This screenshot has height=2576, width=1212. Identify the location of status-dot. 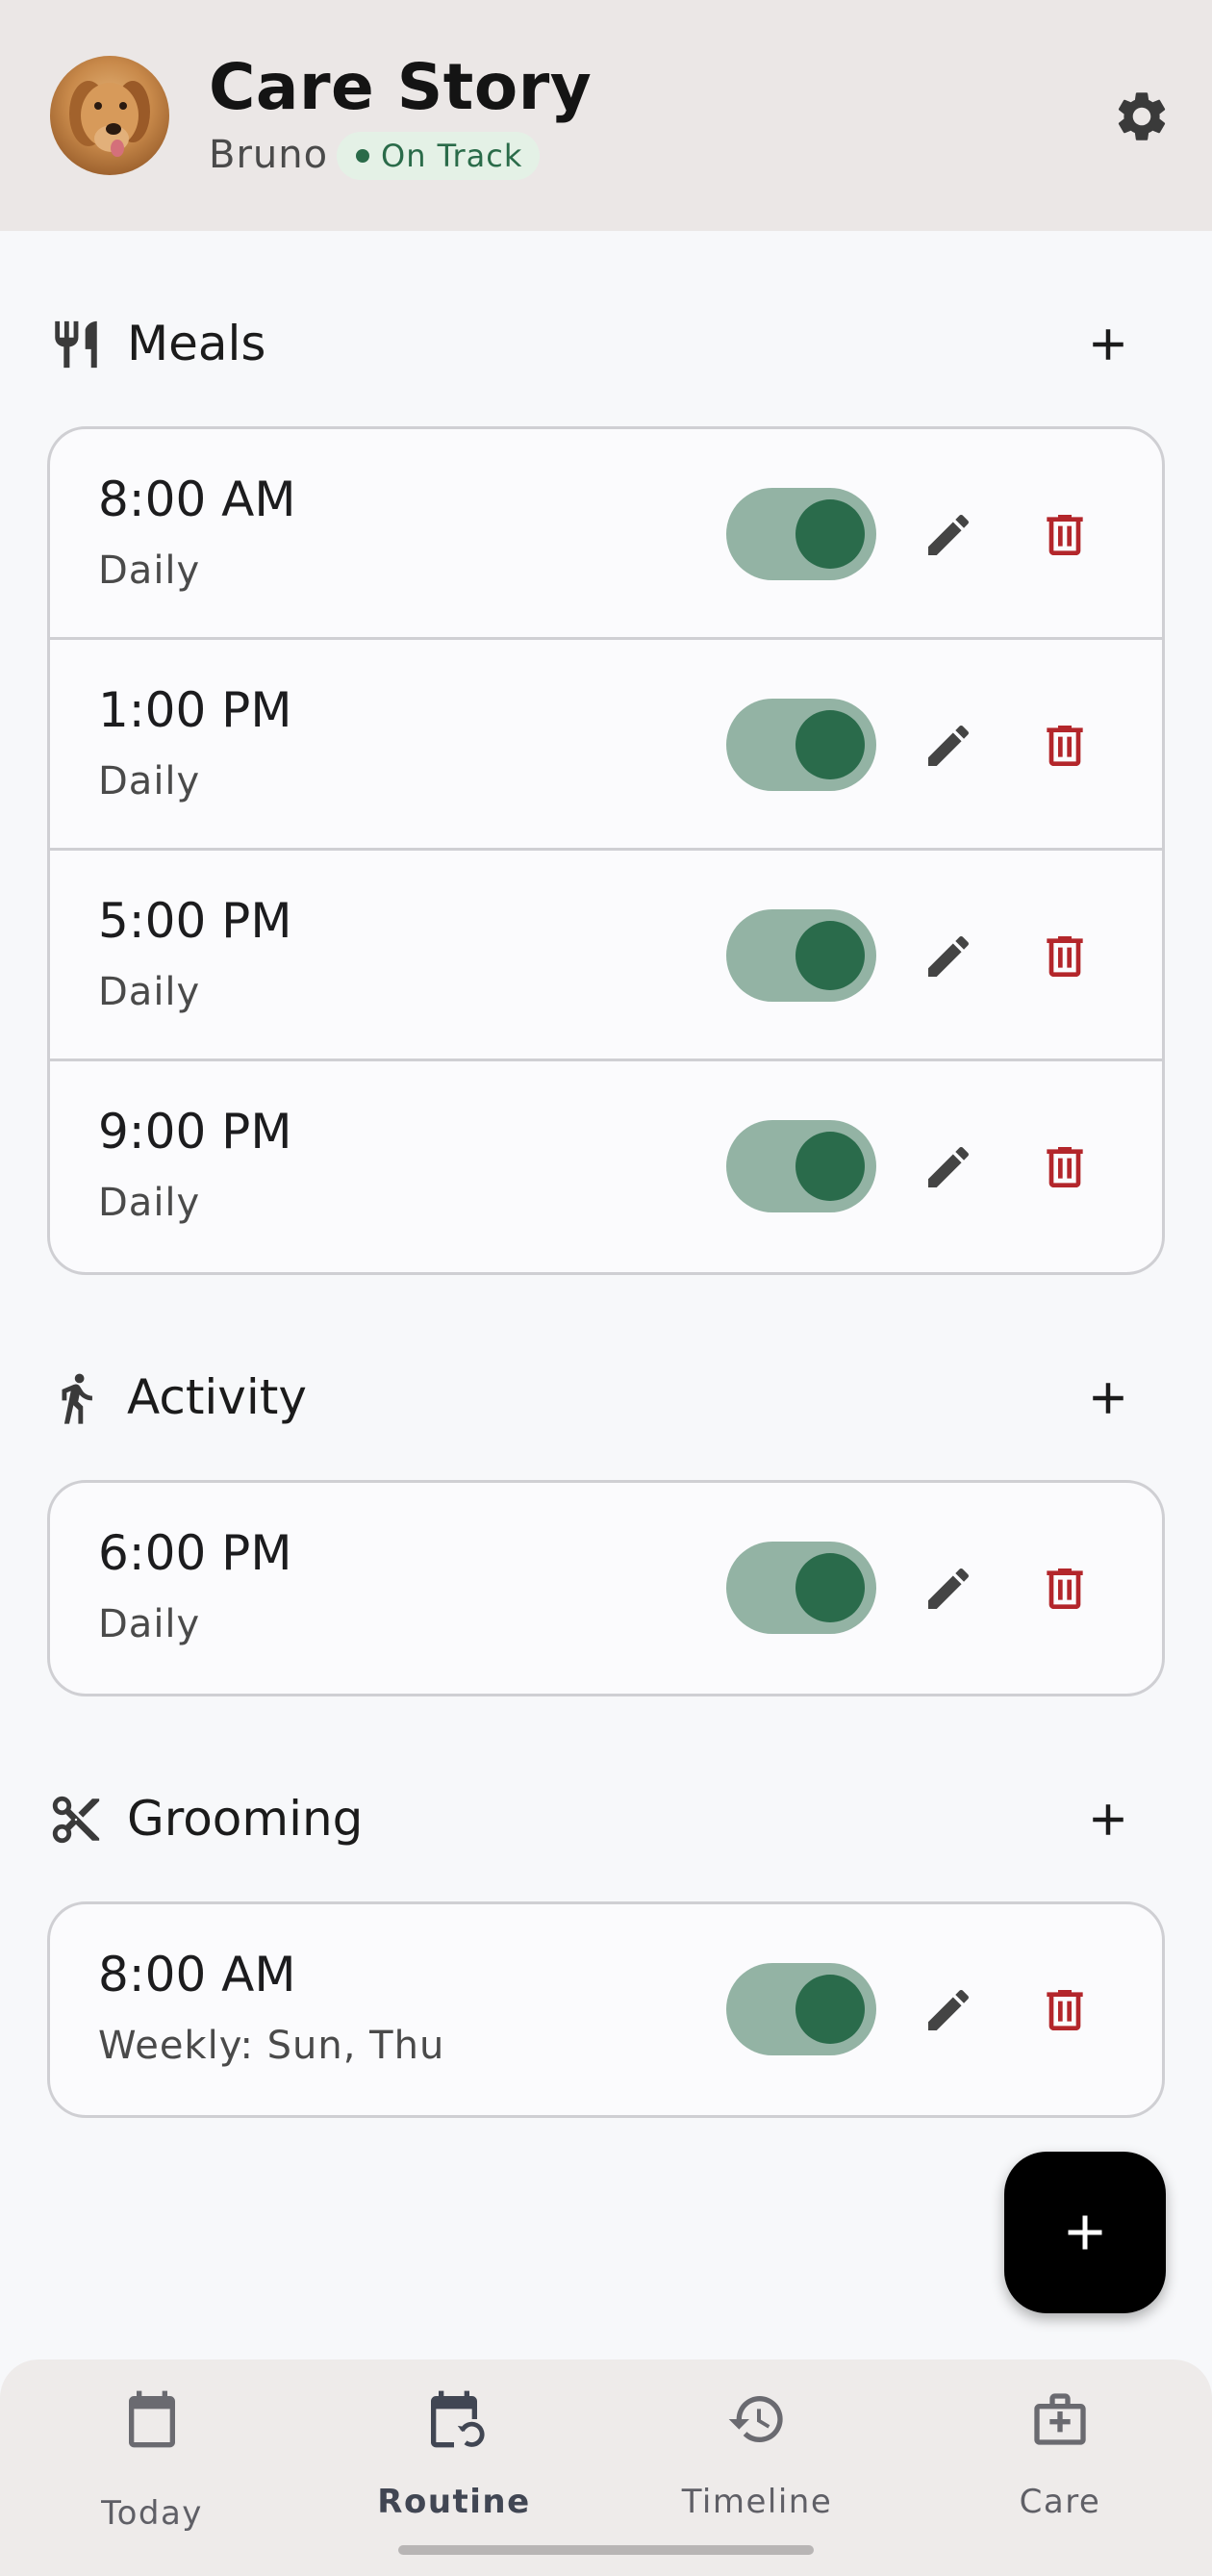
(363, 156).